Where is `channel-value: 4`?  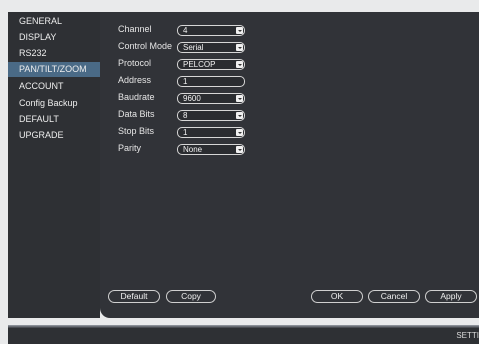 channel-value: 4 is located at coordinates (185, 30).